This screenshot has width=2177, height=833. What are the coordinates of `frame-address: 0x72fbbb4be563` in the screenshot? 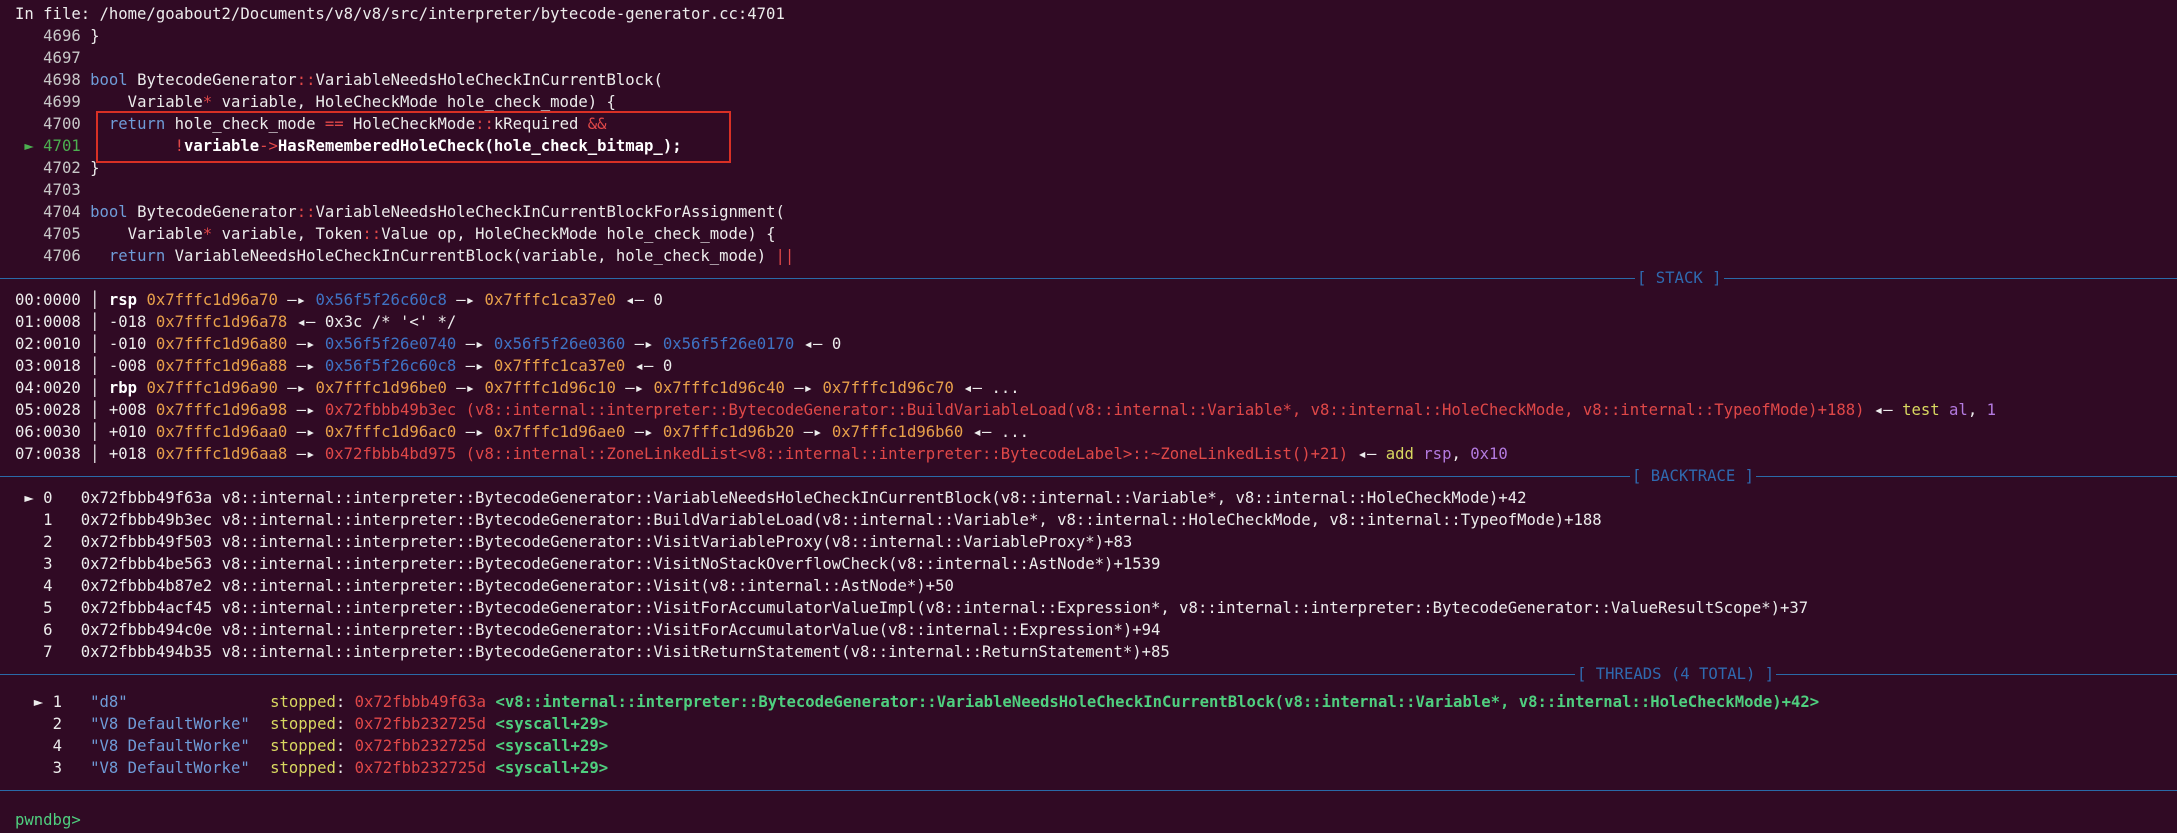 It's located at (146, 564).